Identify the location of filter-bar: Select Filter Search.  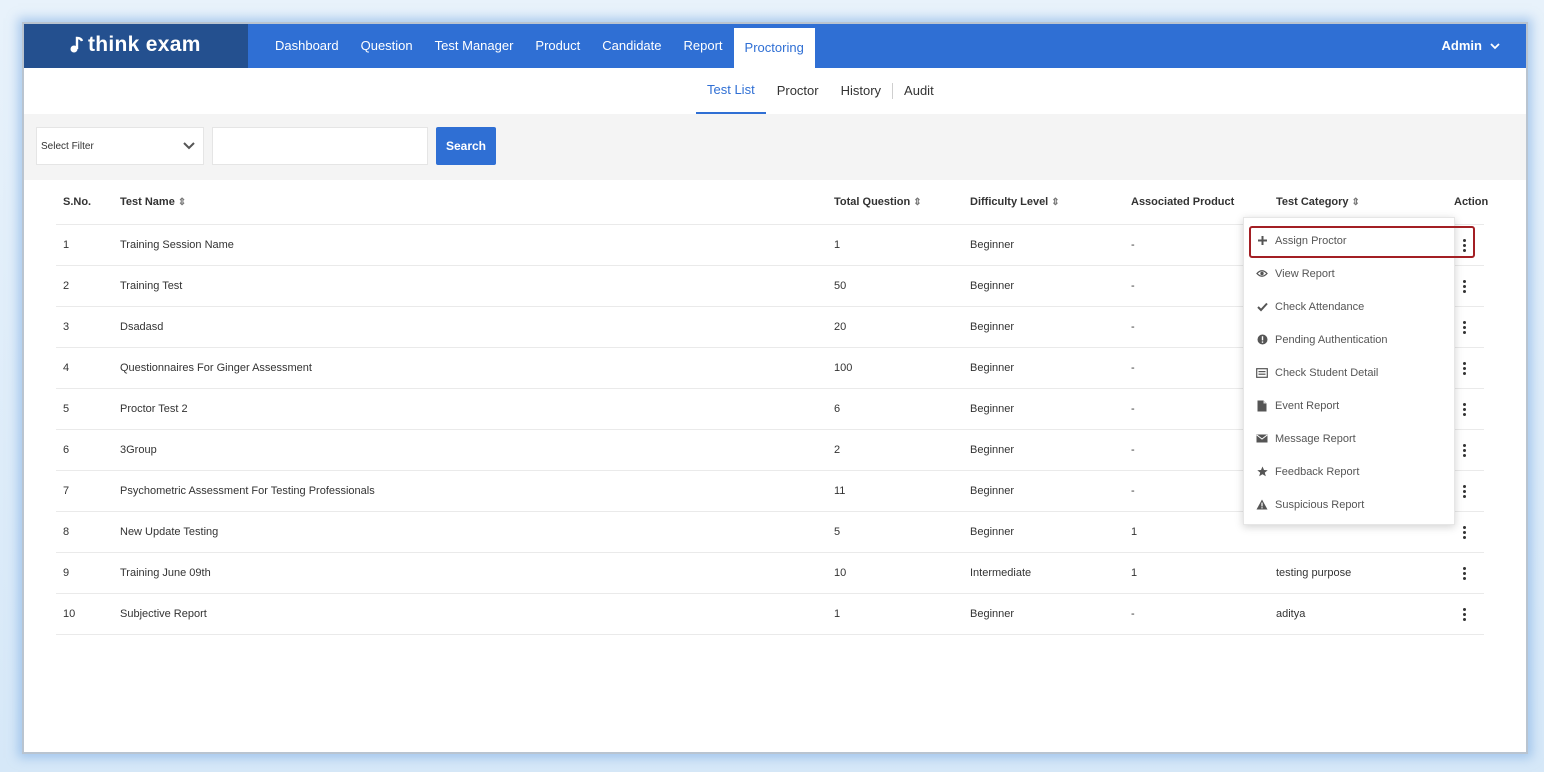
(775, 147).